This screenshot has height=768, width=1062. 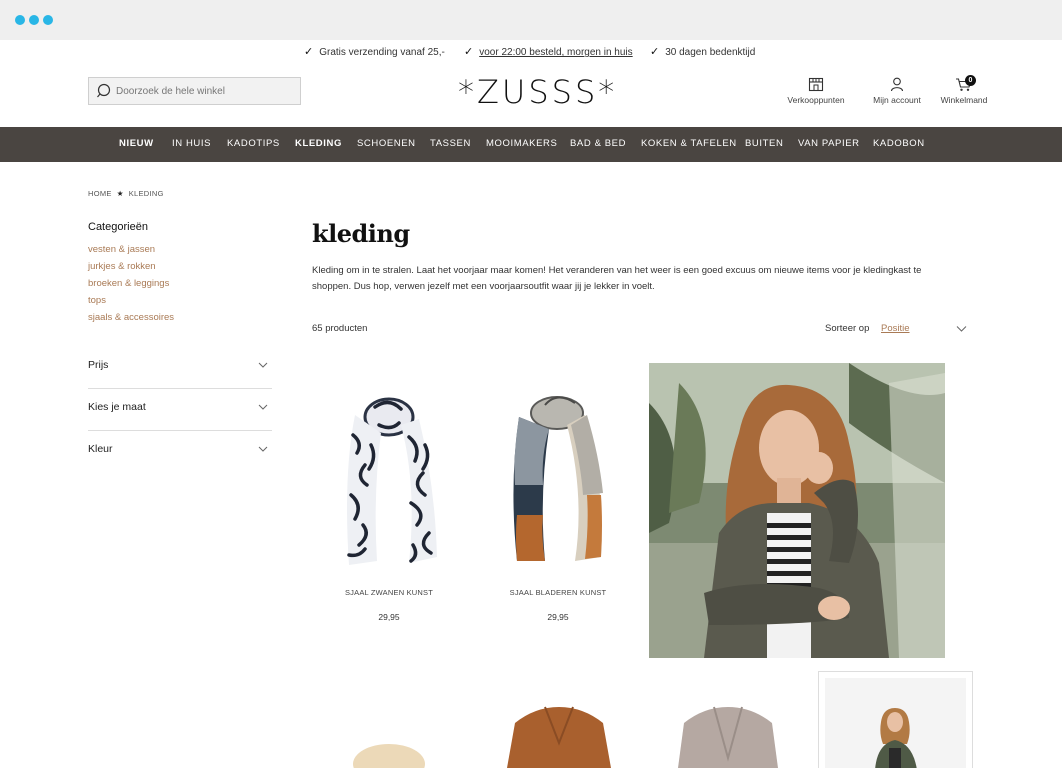 What do you see at coordinates (180, 452) in the screenshot?
I see `filter-color: Kleur` at bounding box center [180, 452].